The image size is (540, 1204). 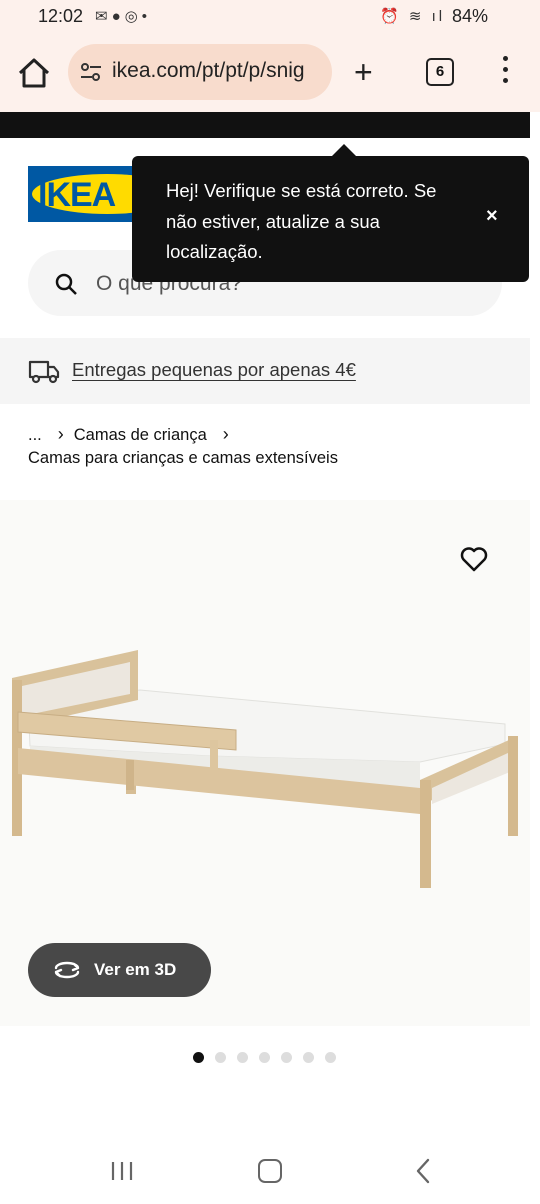 I want to click on recent-apps-icon, so click(x=122, y=1171).